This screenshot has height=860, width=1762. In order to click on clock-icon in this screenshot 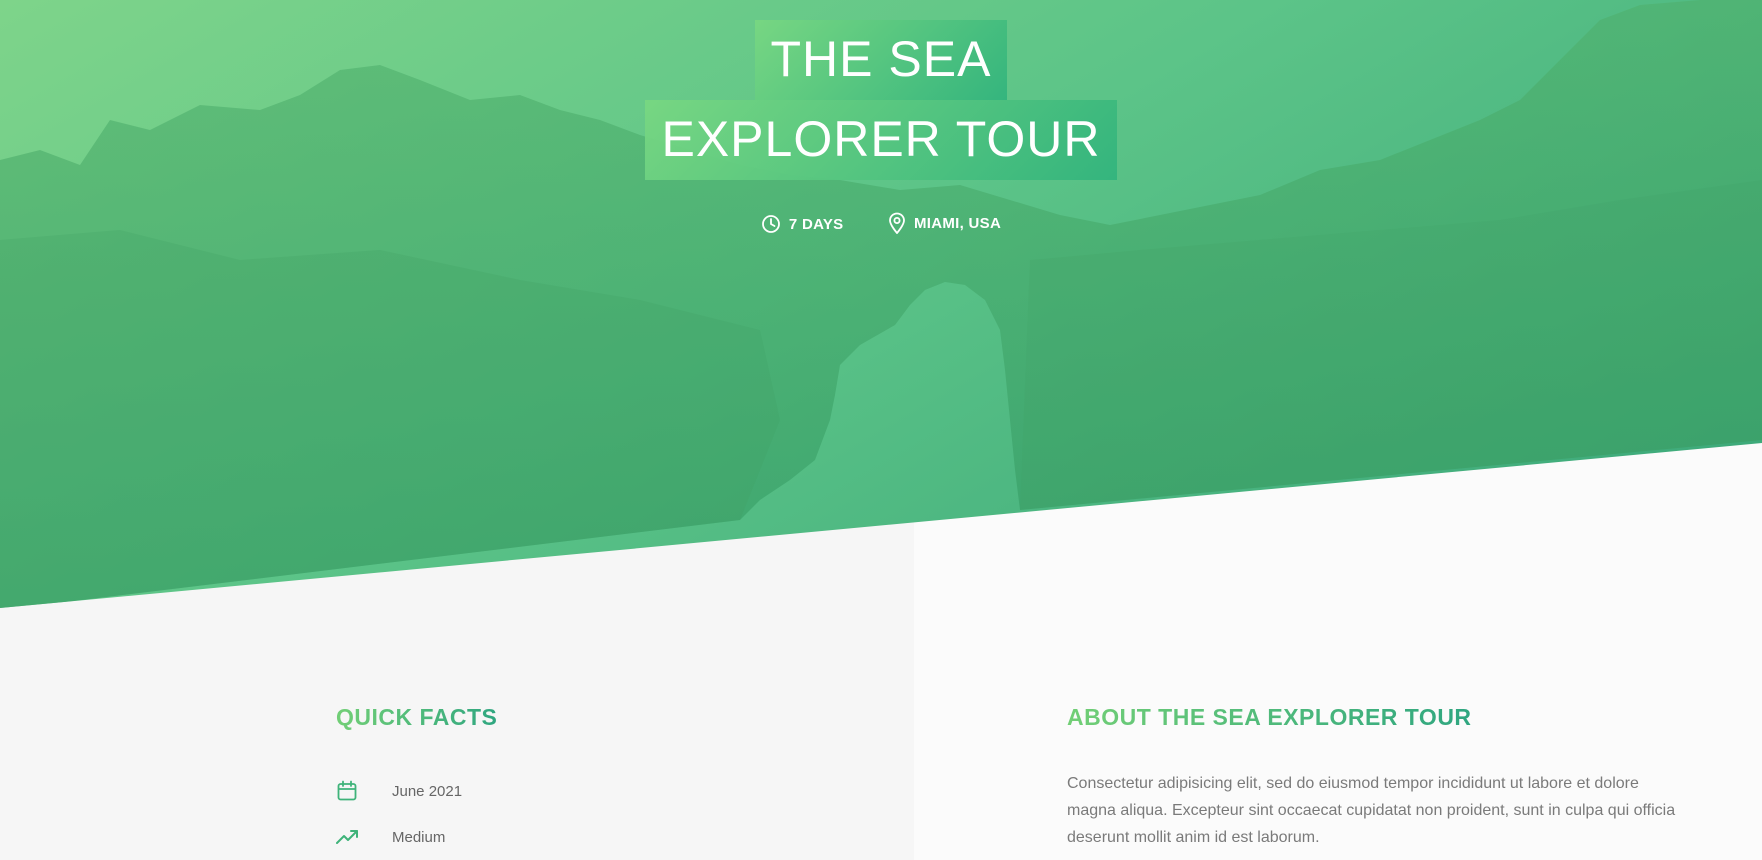, I will do `click(770, 224)`.